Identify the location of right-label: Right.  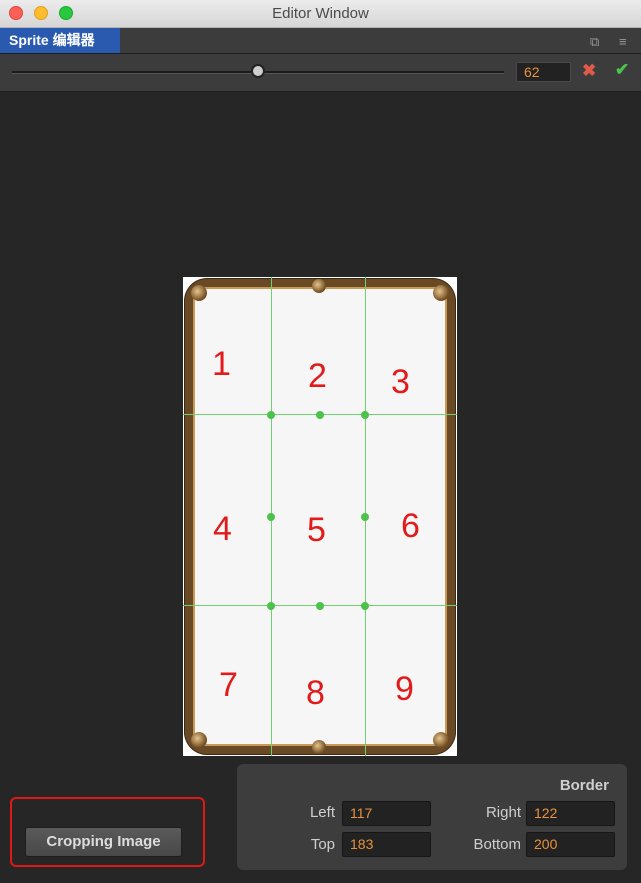
(503, 812).